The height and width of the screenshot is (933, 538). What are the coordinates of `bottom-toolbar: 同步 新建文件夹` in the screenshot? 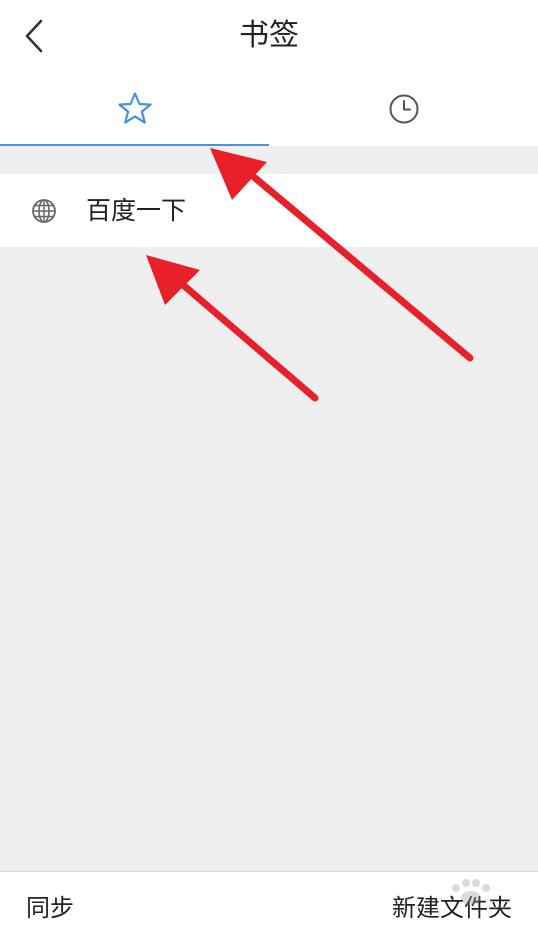 It's located at (269, 902).